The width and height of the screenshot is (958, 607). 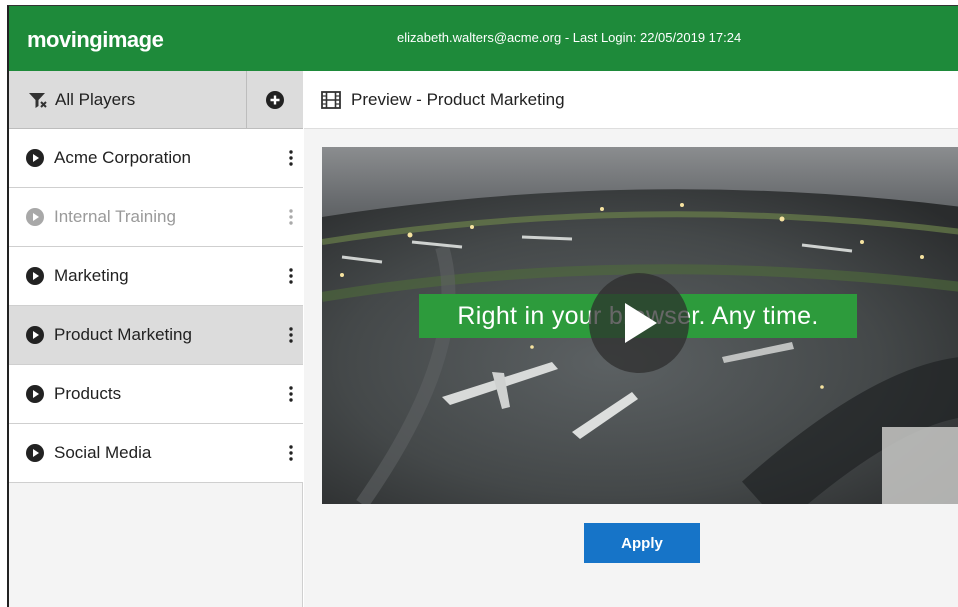 What do you see at coordinates (88, 393) in the screenshot?
I see `sidebar-item-label: Products` at bounding box center [88, 393].